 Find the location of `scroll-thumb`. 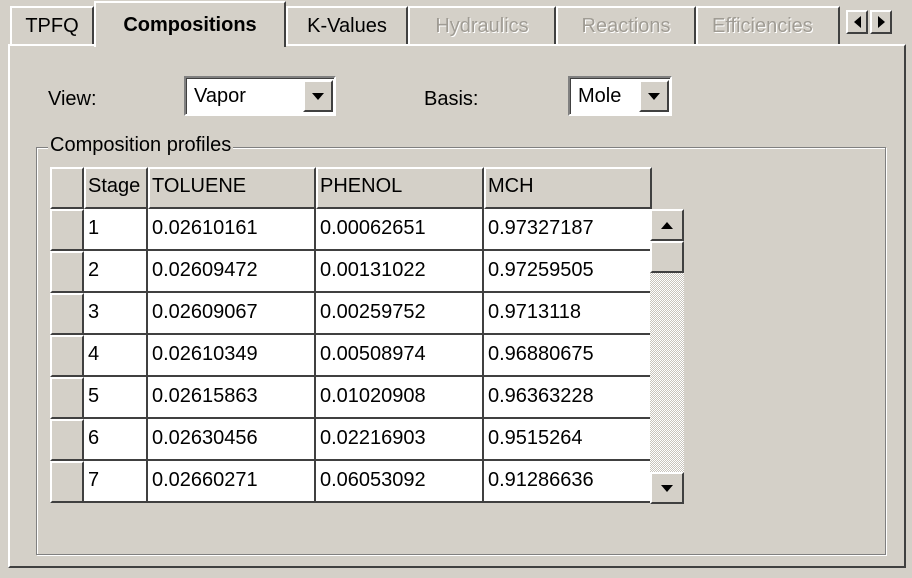

scroll-thumb is located at coordinates (667, 257).